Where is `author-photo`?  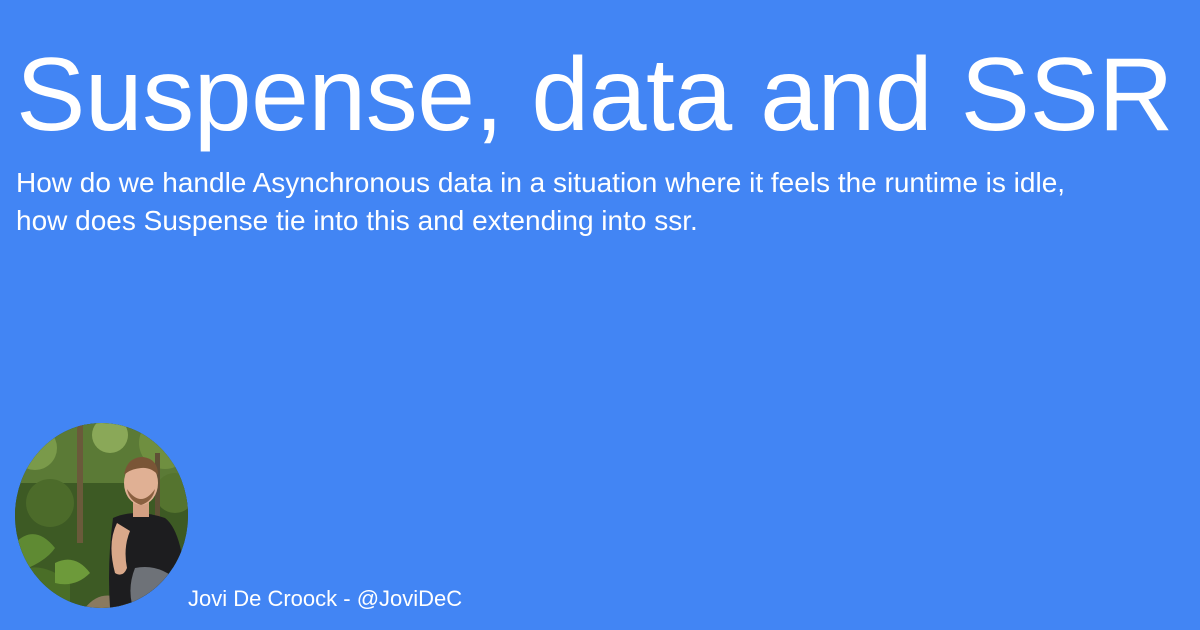
author-photo is located at coordinates (101, 515).